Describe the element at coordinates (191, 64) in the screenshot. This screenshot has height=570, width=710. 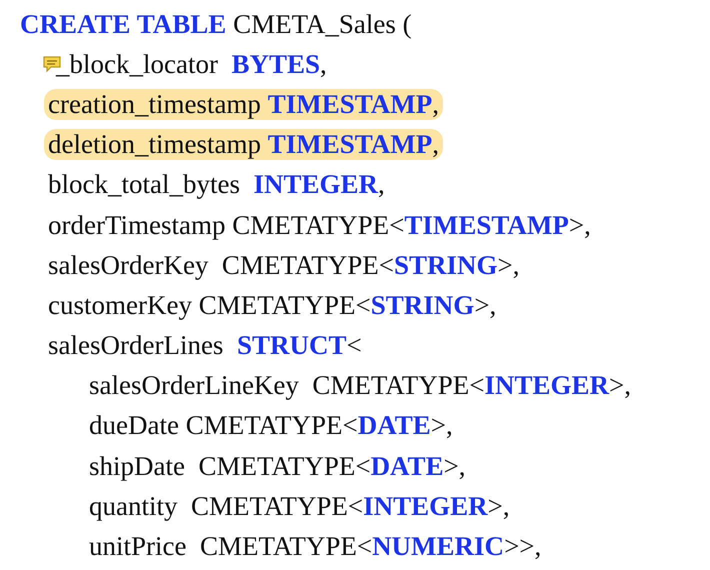
I see `code-line: _block_locator BYTES,` at that location.